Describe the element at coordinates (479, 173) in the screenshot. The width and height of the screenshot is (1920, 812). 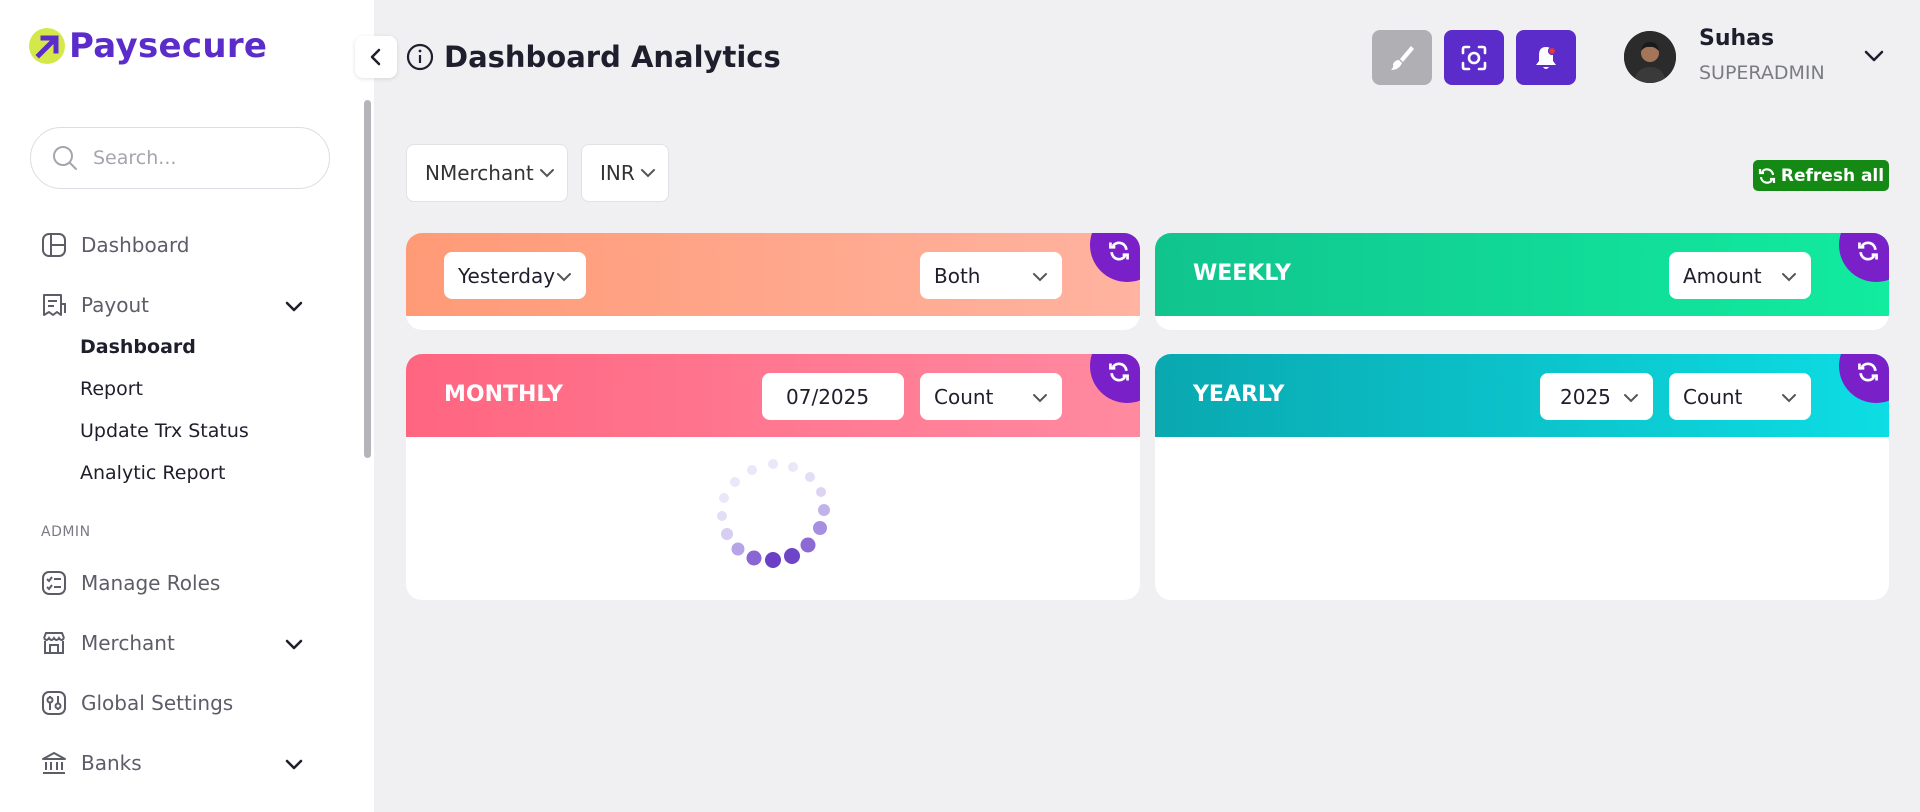
I see `merchant-select-value: NMerchant` at that location.